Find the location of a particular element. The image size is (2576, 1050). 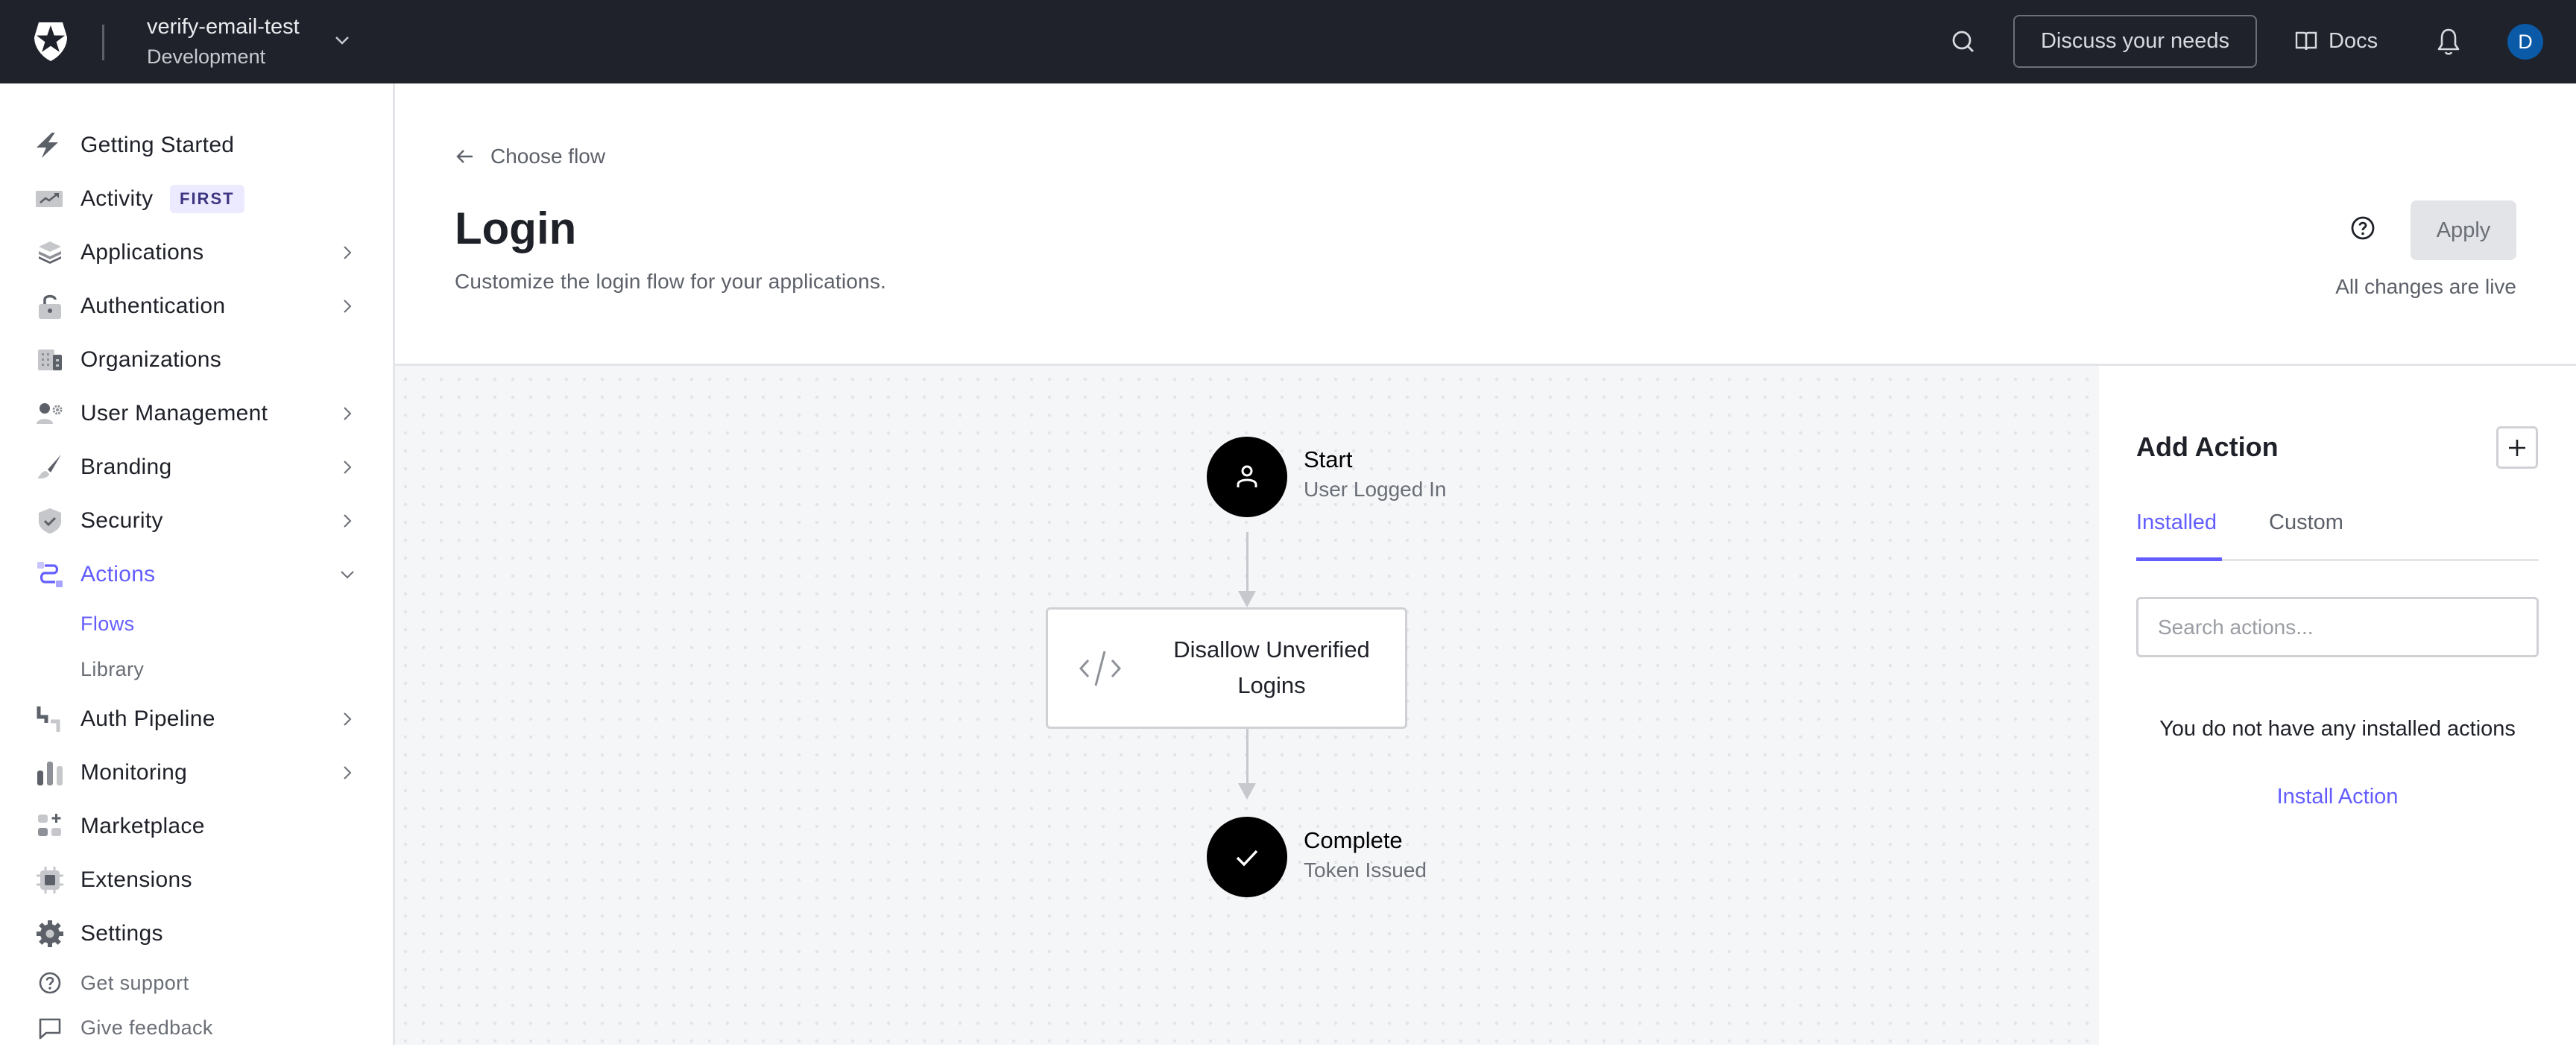

start-node-subtitle: User Logged In is located at coordinates (1375, 489).